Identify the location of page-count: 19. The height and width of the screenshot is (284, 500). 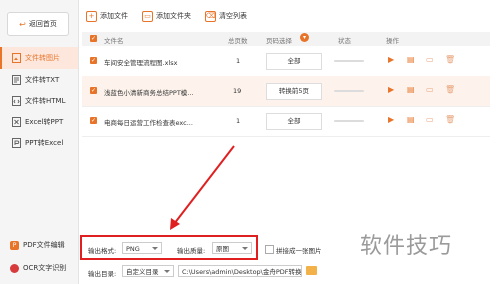
(237, 91).